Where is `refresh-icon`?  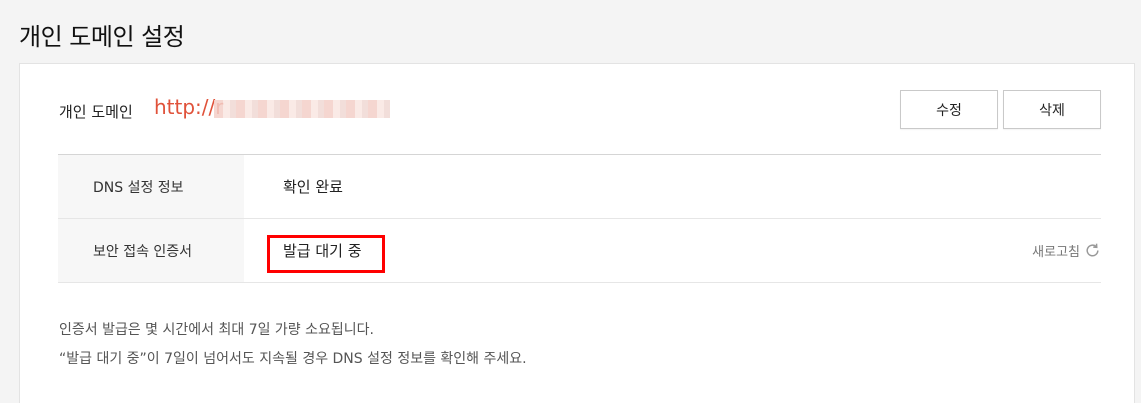 refresh-icon is located at coordinates (1092, 250).